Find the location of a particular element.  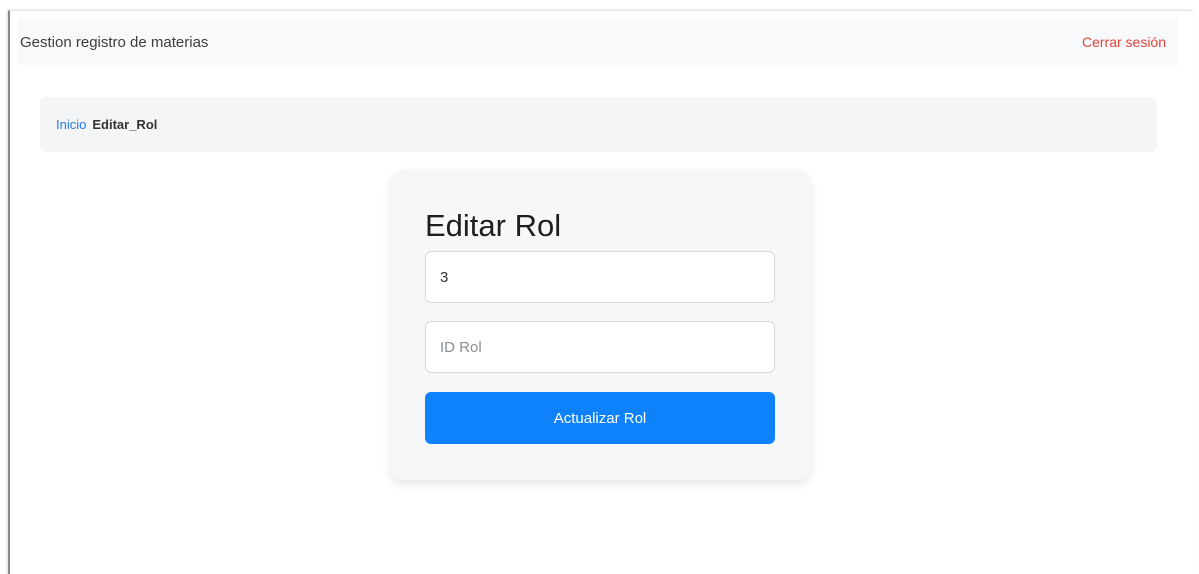

navbar-brand: Gestion registro de materias is located at coordinates (114, 42).